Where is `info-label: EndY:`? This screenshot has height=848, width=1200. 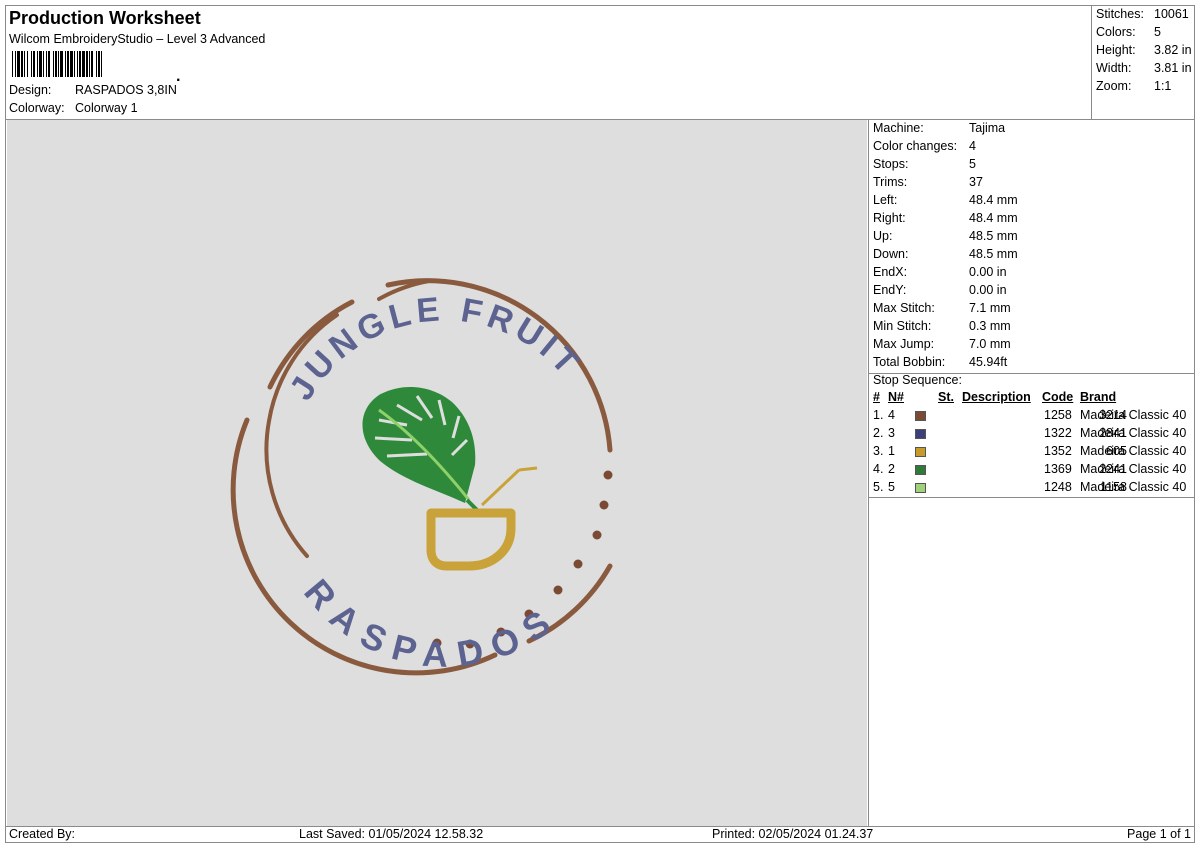 info-label: EndY: is located at coordinates (890, 290).